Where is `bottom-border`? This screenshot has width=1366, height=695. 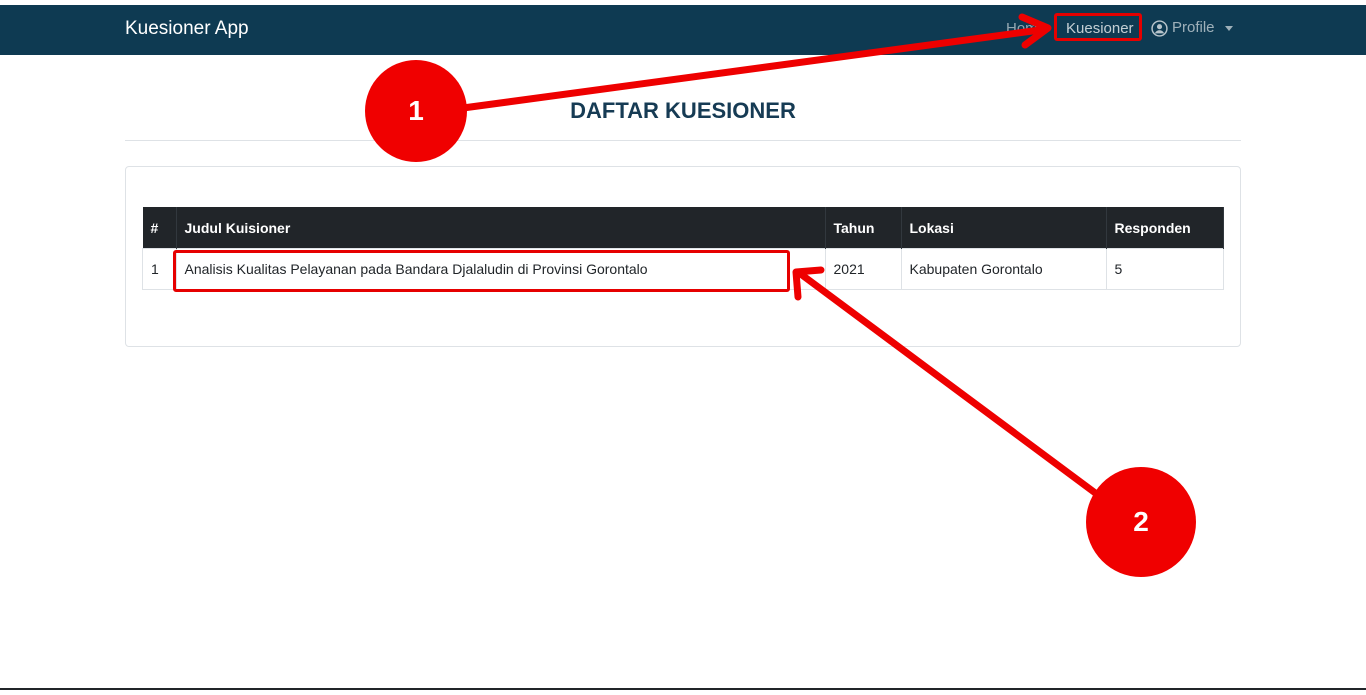
bottom-border is located at coordinates (683, 689).